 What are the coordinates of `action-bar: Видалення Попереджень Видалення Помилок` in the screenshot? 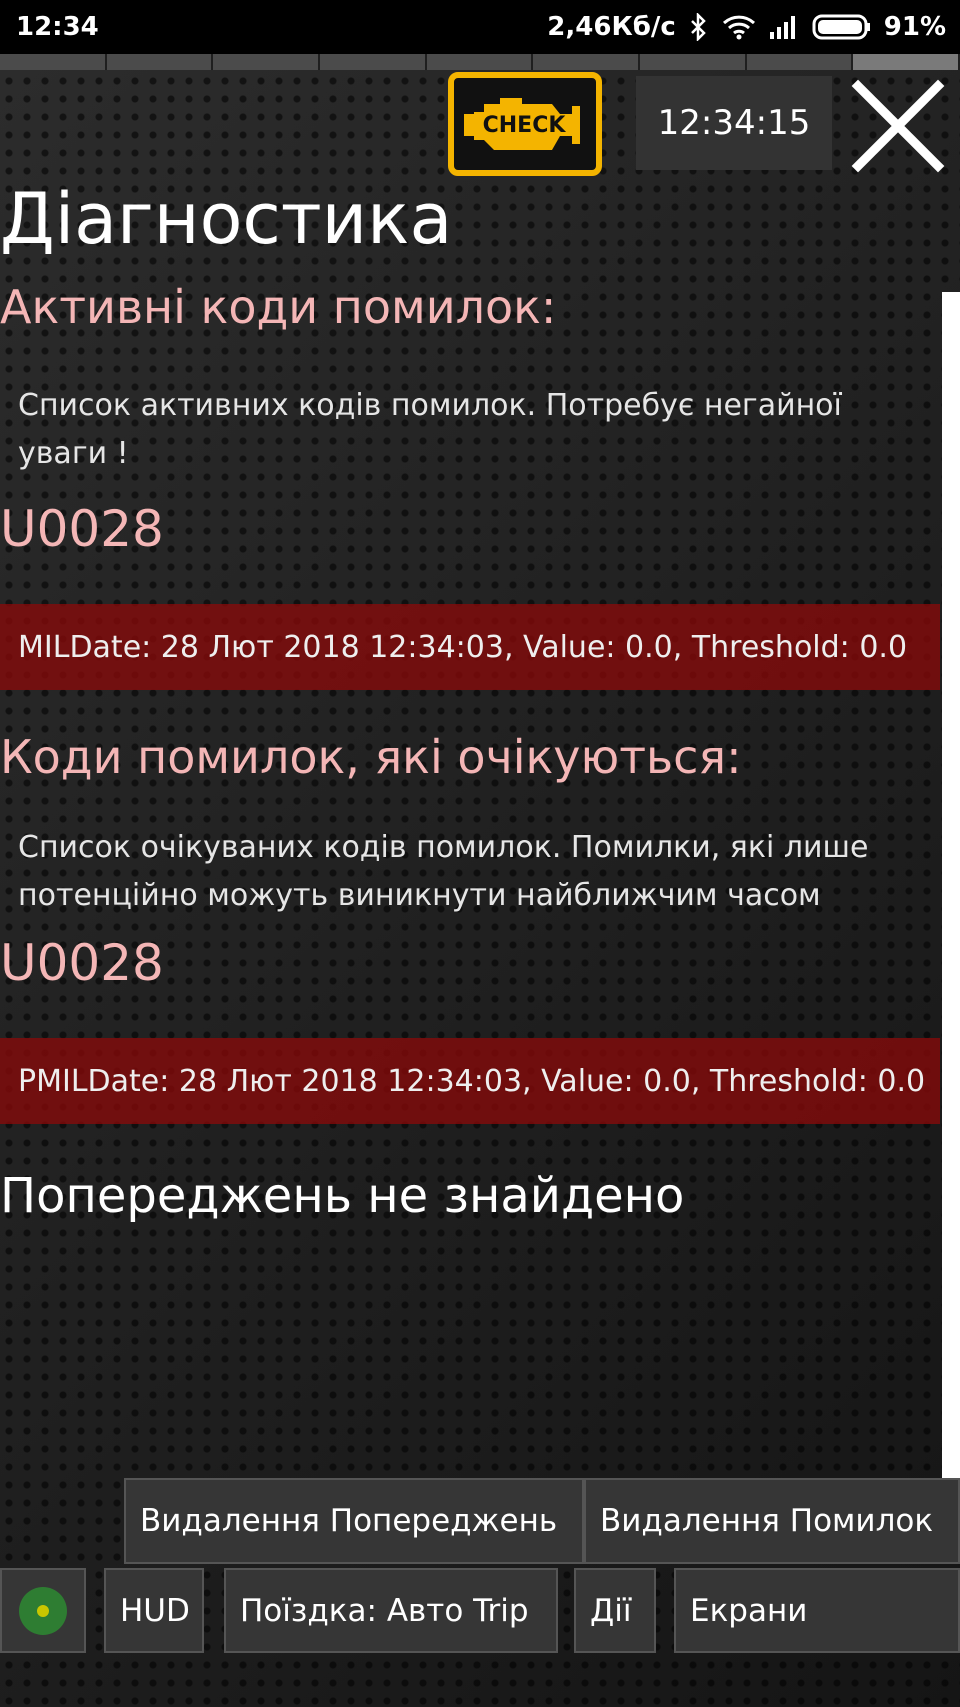 It's located at (542, 1521).